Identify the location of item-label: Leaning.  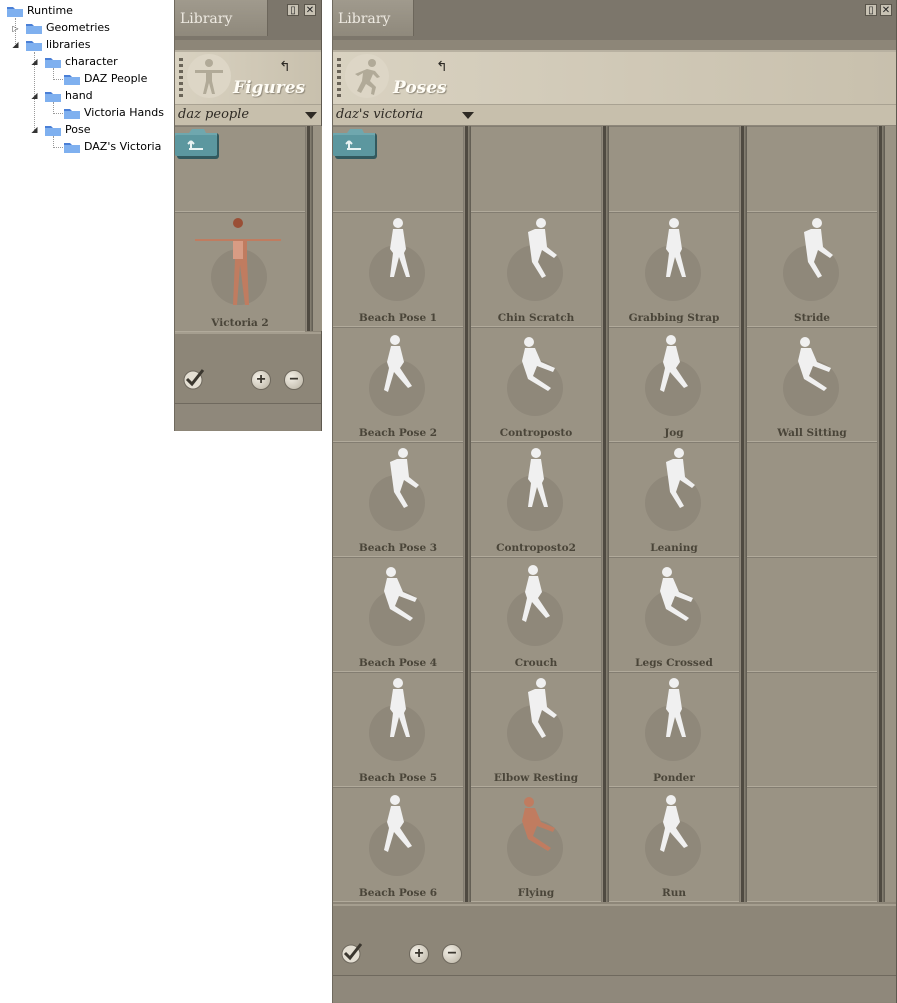
(674, 548).